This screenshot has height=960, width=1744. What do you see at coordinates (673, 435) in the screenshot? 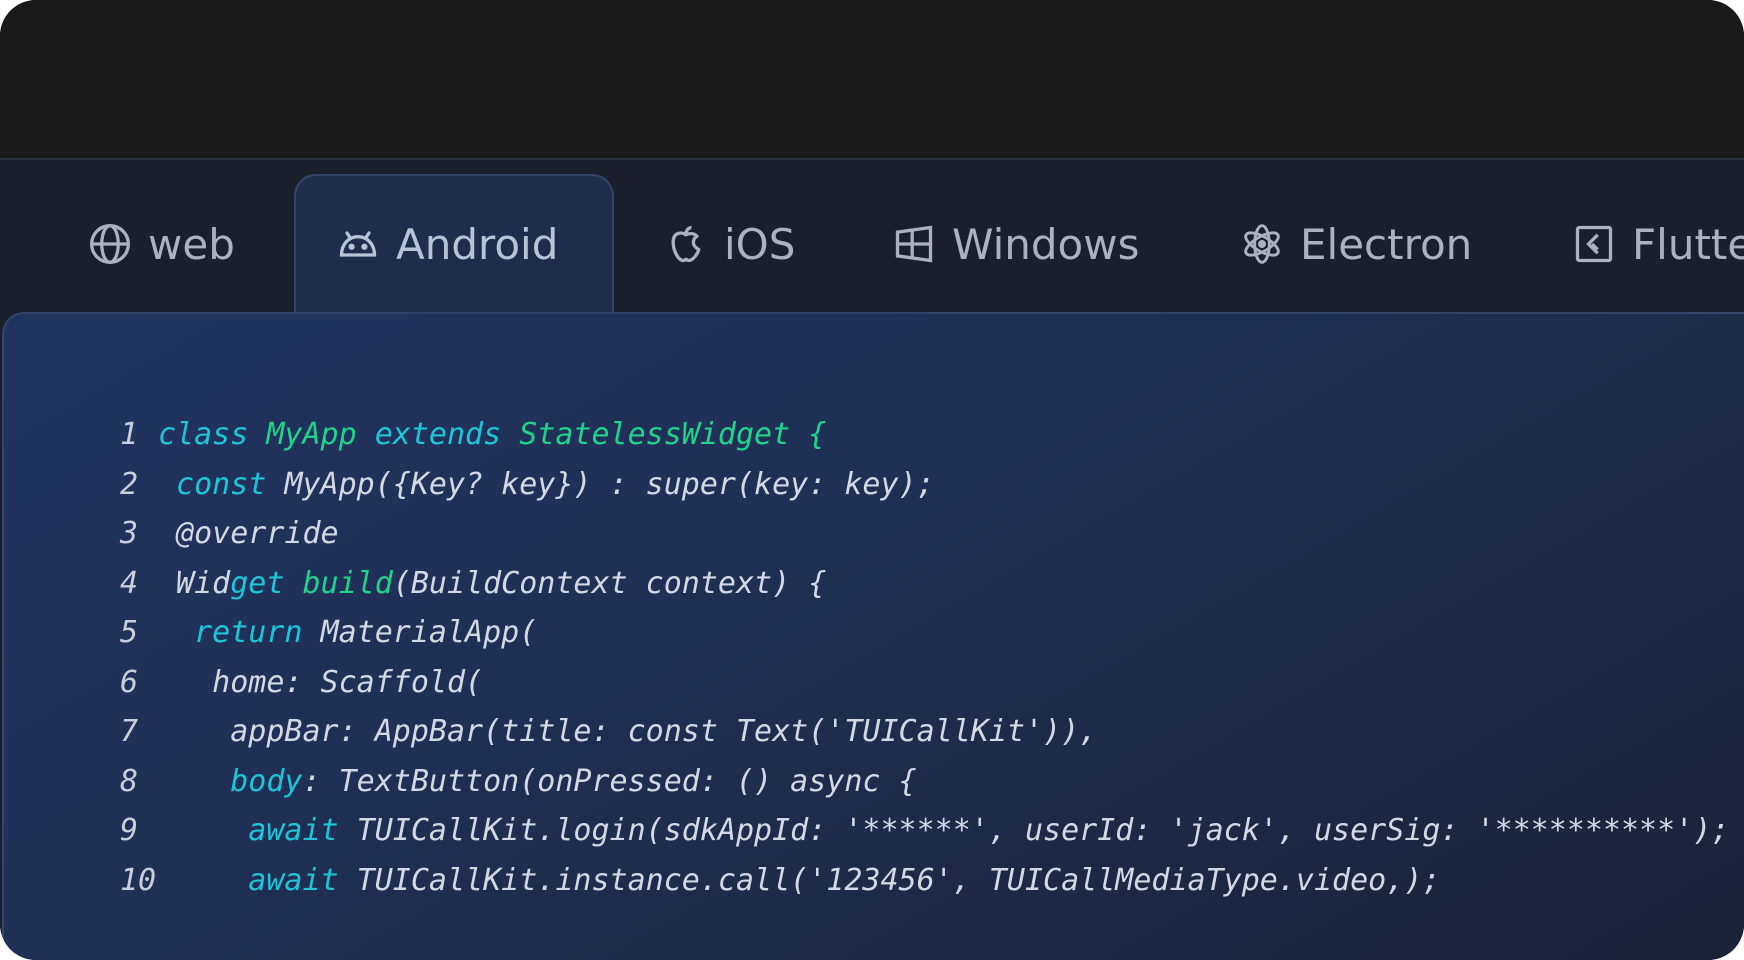
I see `code-token: StatelessWidget {` at bounding box center [673, 435].